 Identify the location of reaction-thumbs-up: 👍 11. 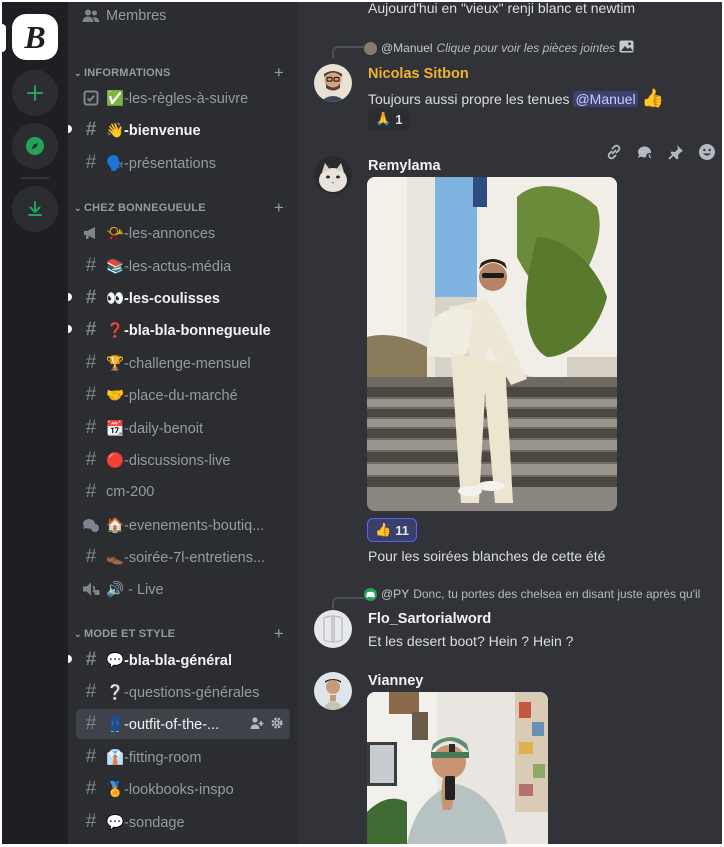
(392, 530).